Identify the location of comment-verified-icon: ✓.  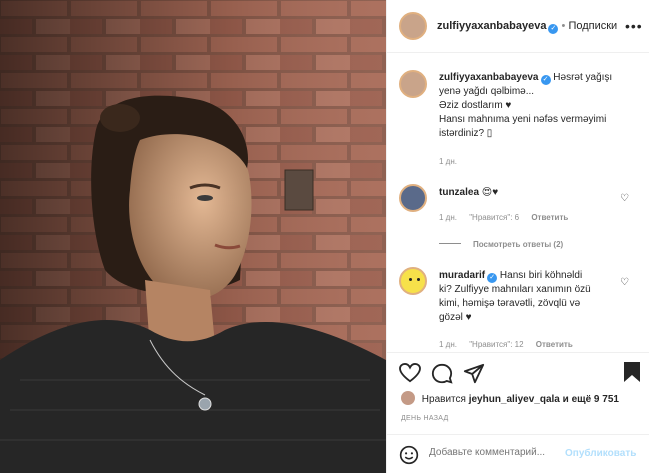
(492, 278).